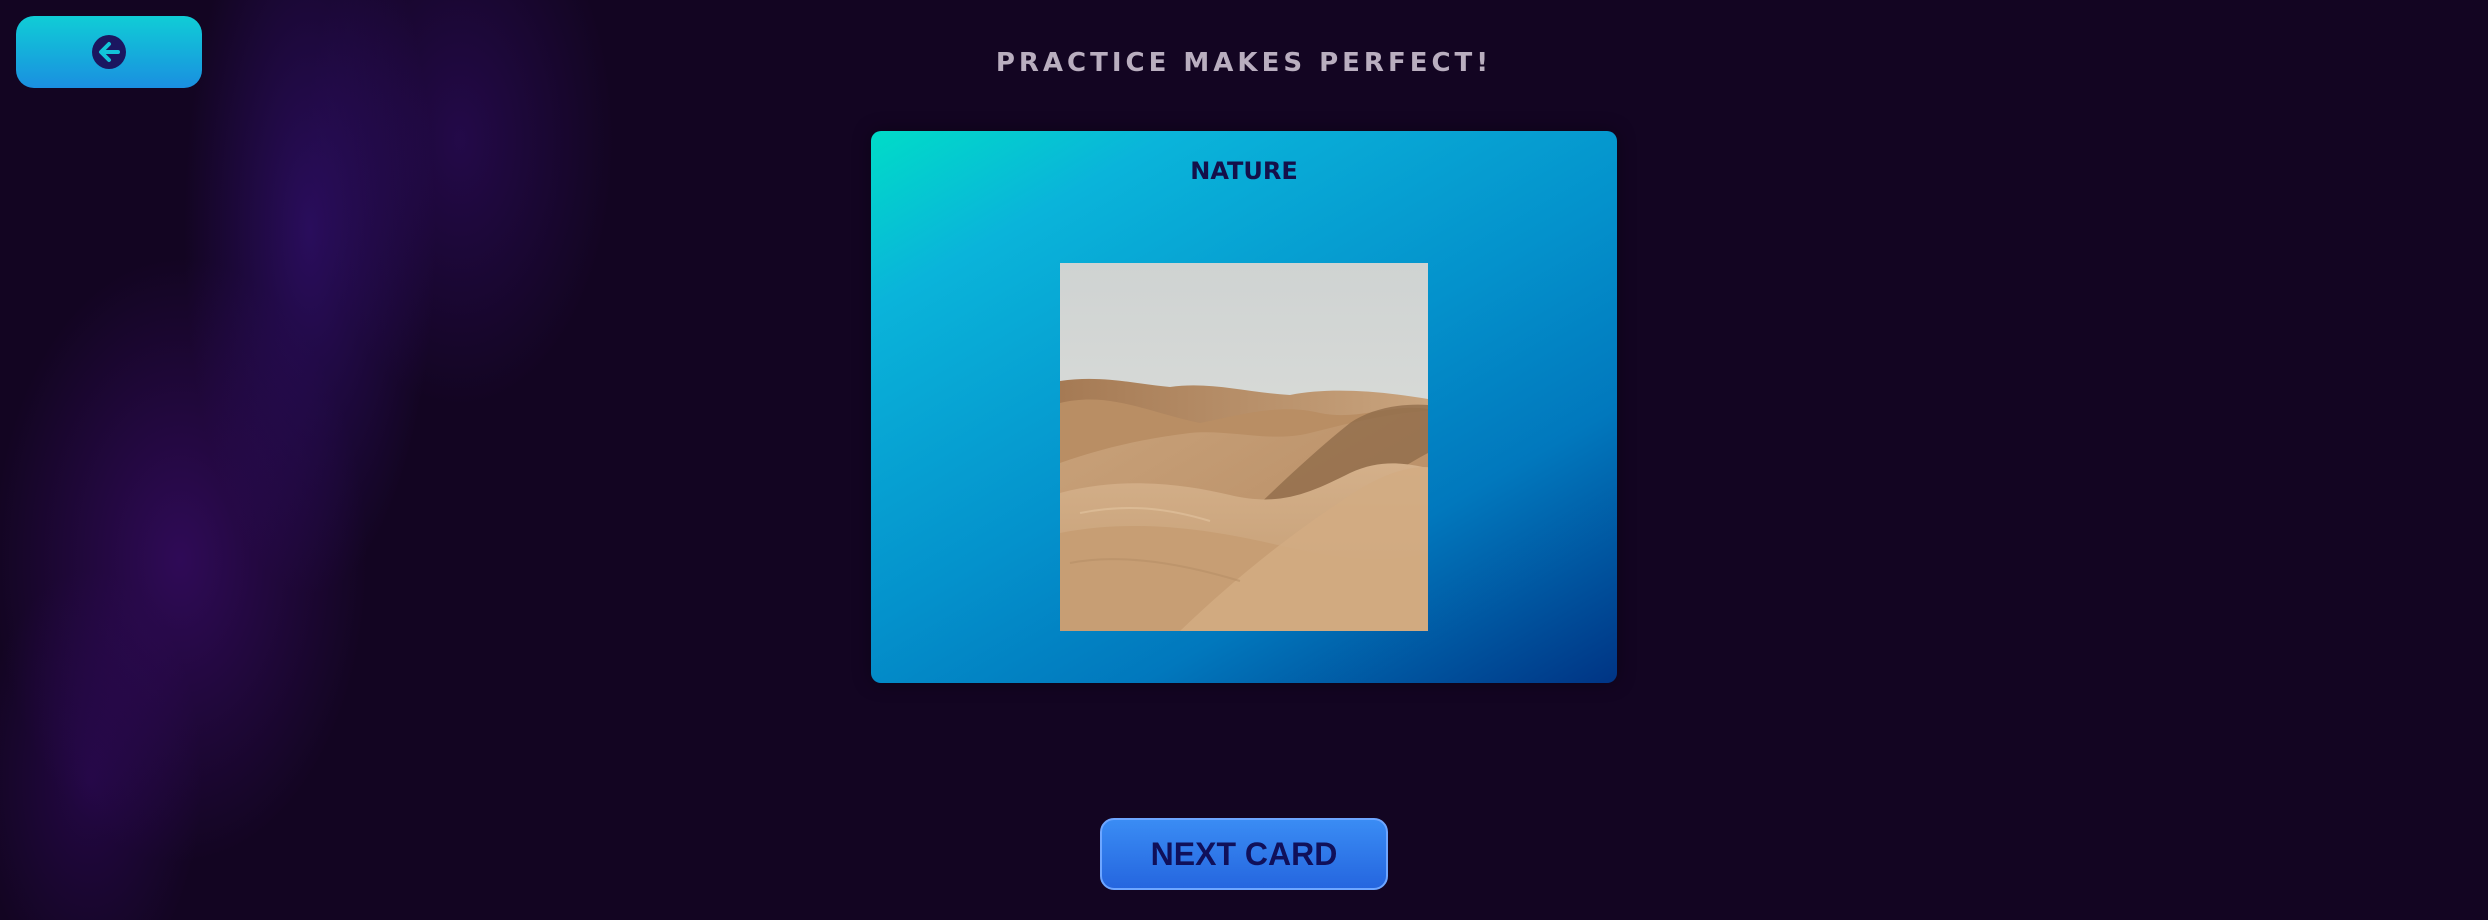 This screenshot has width=2488, height=920. What do you see at coordinates (1244, 447) in the screenshot?
I see `desert-dunes-image` at bounding box center [1244, 447].